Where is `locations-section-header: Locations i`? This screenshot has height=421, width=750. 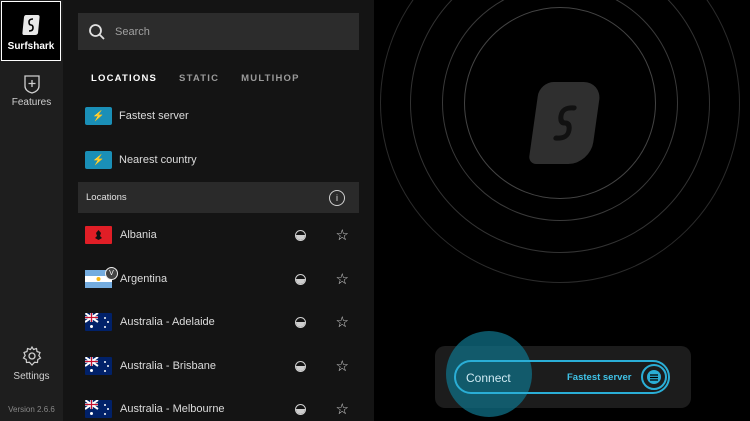 locations-section-header: Locations i is located at coordinates (218, 197).